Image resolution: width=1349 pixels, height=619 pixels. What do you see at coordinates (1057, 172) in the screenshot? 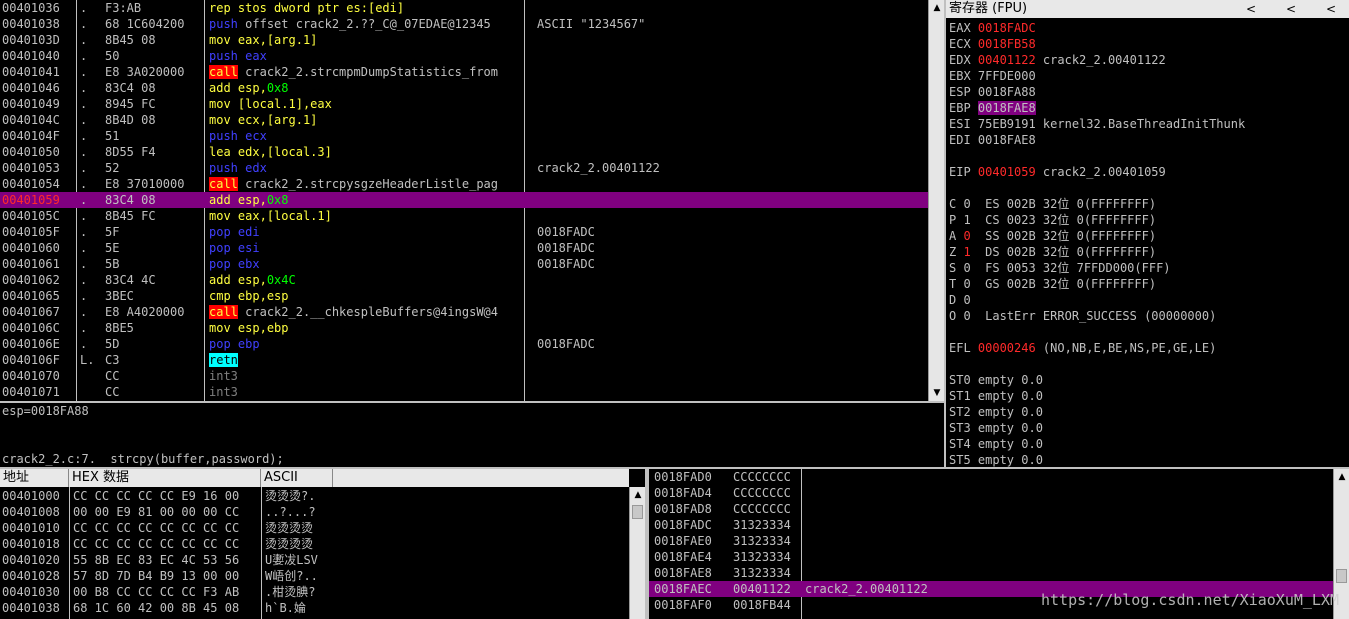
I see `register-line: EIP 00401059 crack2_2.00401059` at bounding box center [1057, 172].